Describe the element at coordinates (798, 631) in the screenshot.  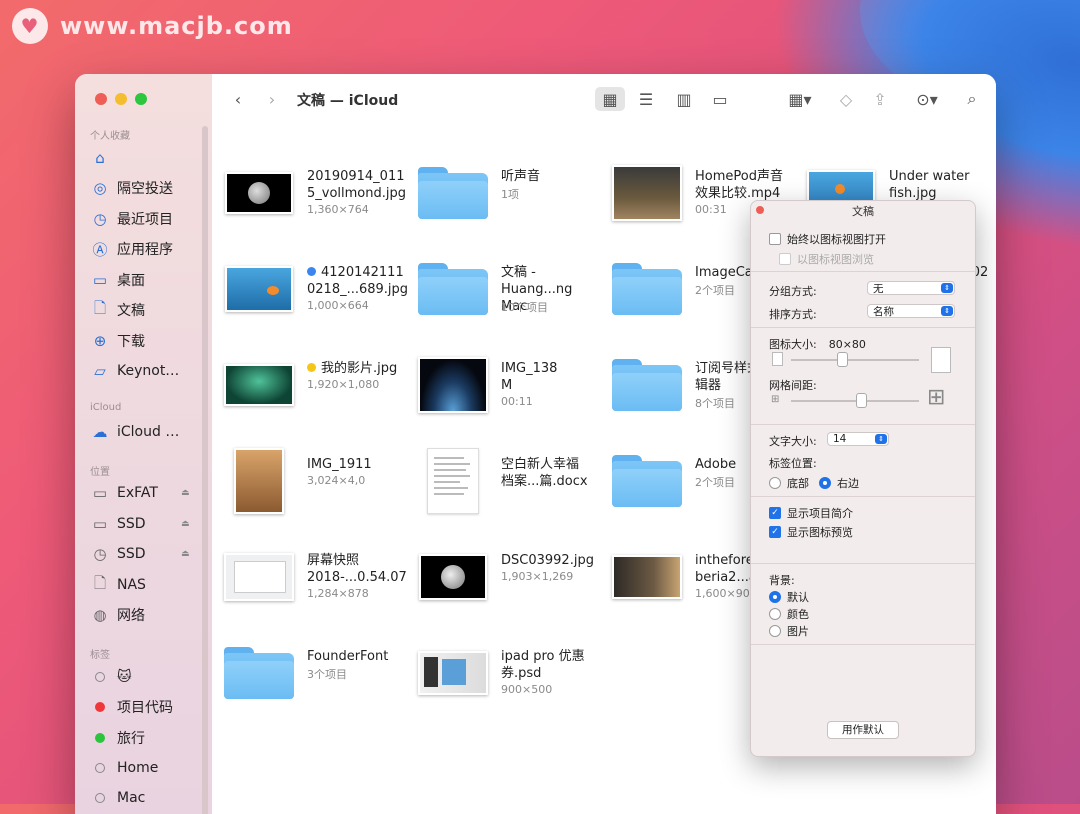
I see `bg-picture-text: 图片` at that location.